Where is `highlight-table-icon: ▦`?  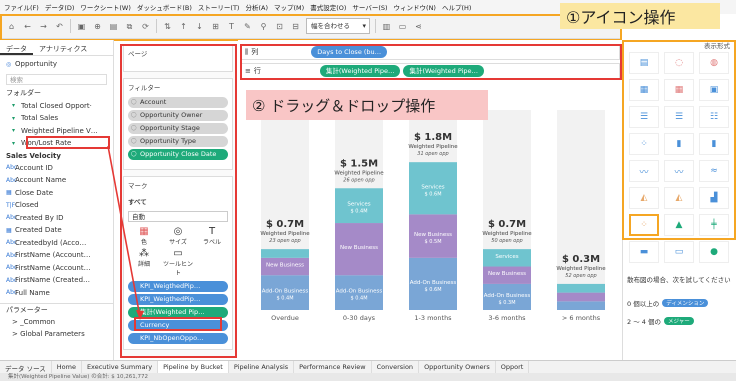 highlight-table-icon: ▦ is located at coordinates (679, 90).